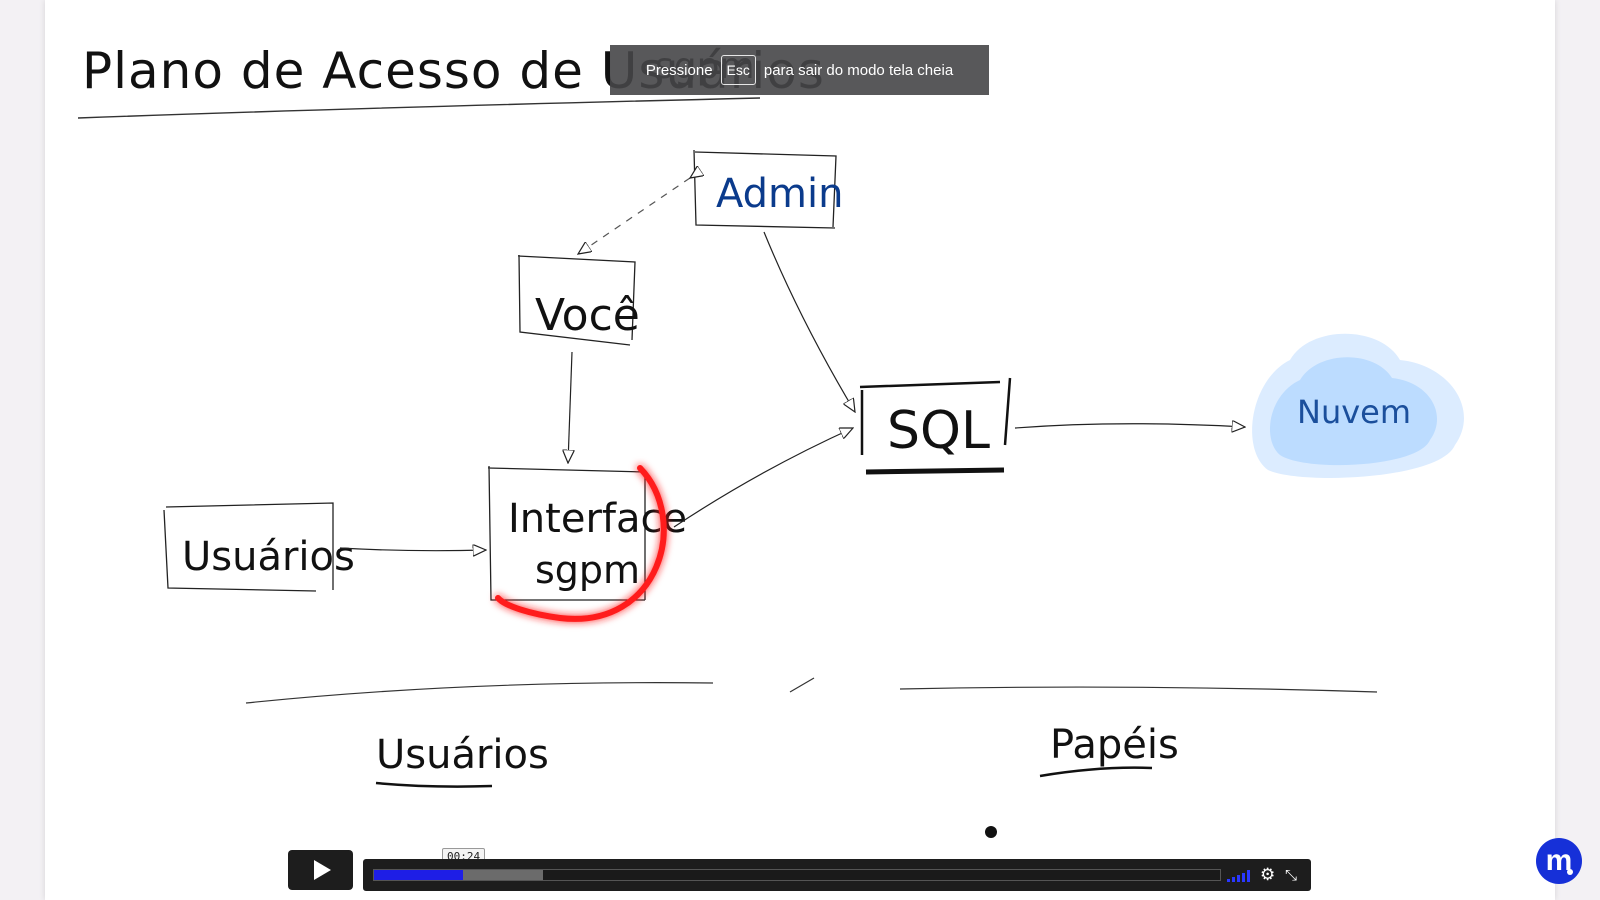  Describe the element at coordinates (1291, 875) in the screenshot. I see `exit-fullscreen-icon: ⤡` at that location.